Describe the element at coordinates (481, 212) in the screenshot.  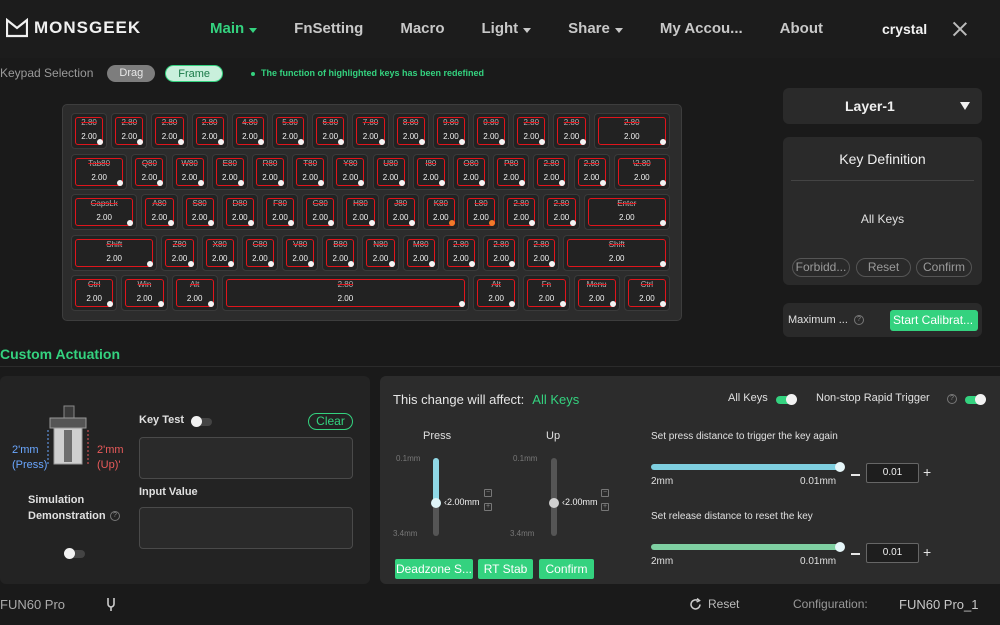
I see `key: L80 2.00` at that location.